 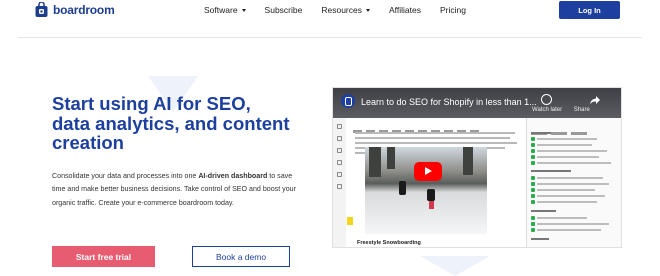 I want to click on brand-logo: boardroom, so click(x=75, y=10).